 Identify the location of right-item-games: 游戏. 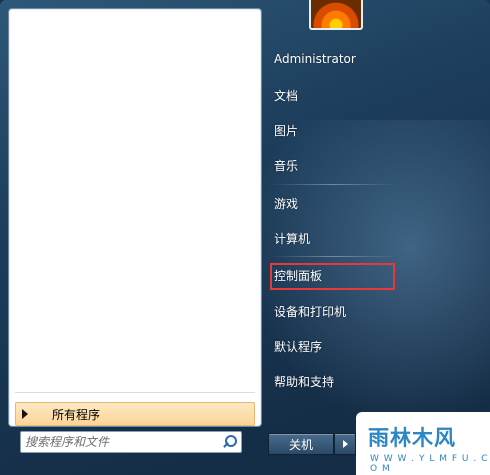
(286, 203).